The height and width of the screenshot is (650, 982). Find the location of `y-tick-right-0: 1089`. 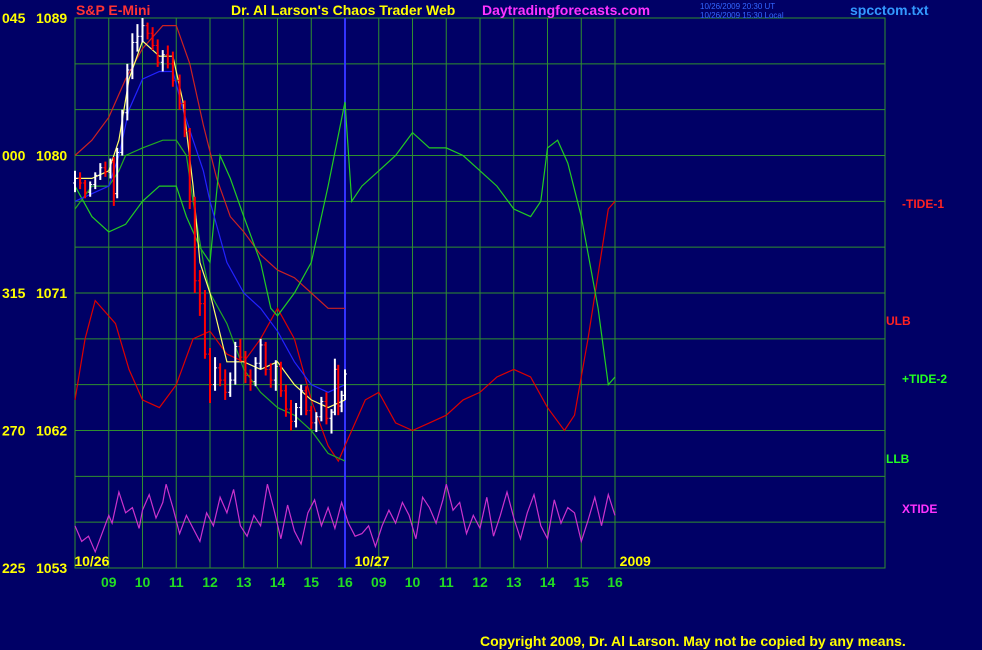

y-tick-right-0: 1089 is located at coordinates (51, 18).